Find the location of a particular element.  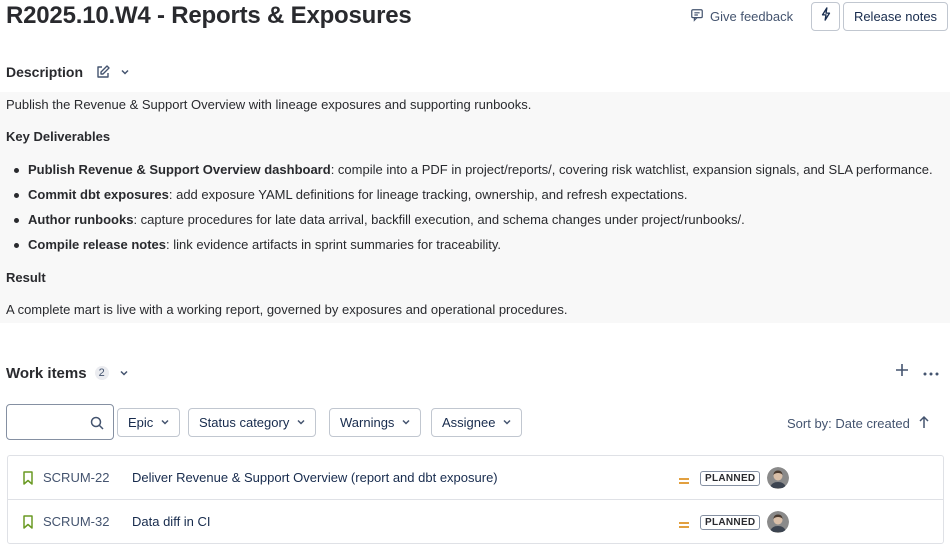

search-field is located at coordinates (60, 422).